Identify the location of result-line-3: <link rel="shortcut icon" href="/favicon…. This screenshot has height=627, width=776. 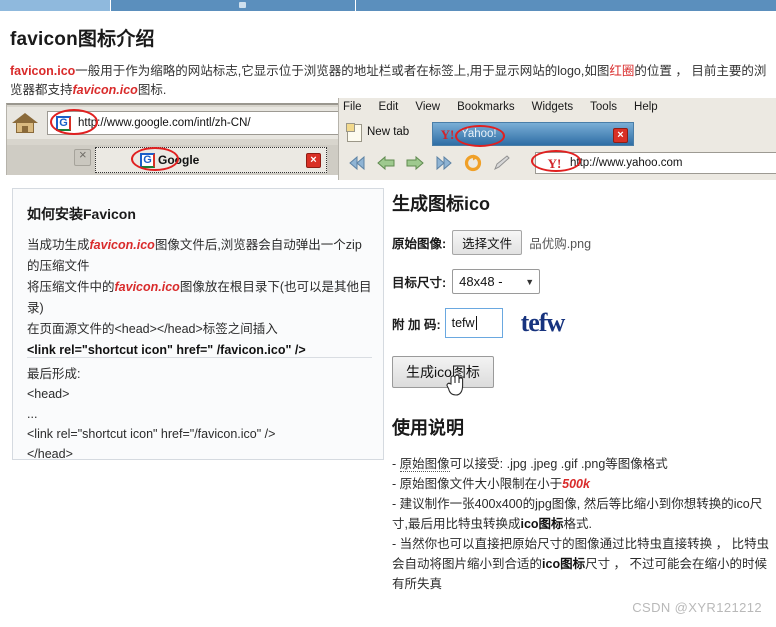
(151, 434).